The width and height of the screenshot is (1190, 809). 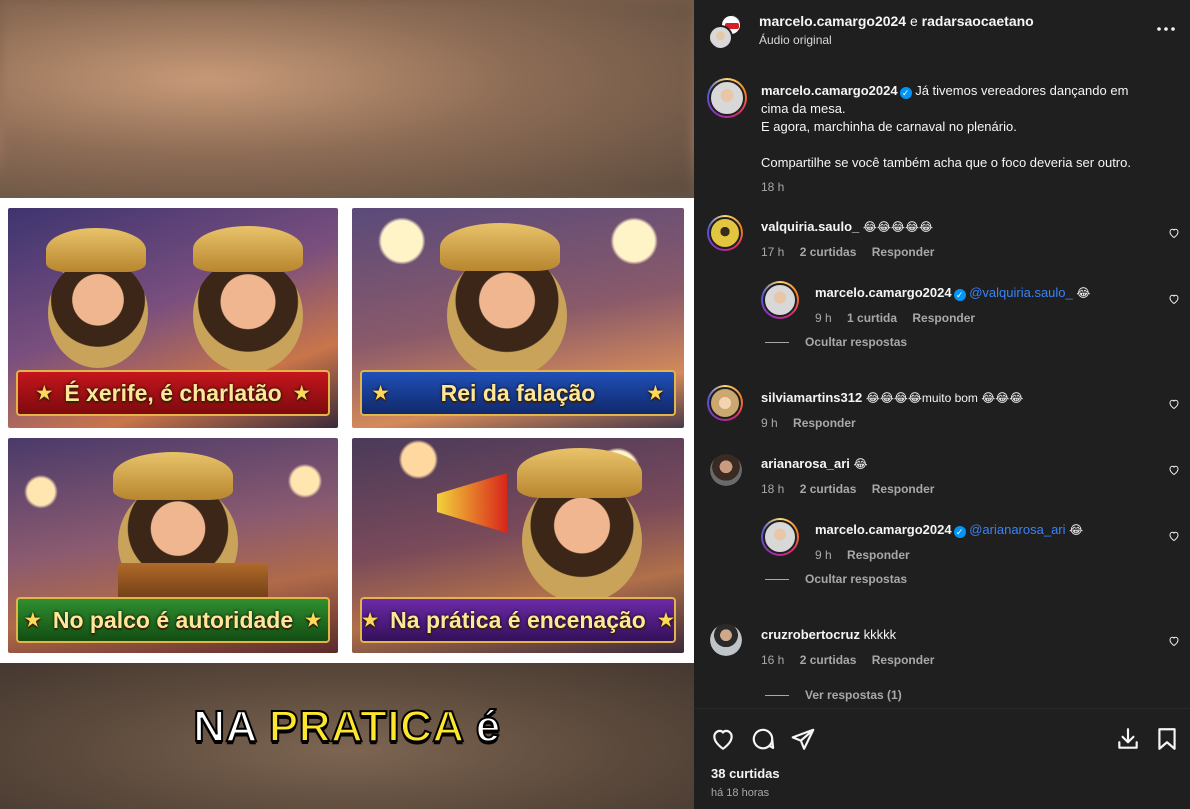 I want to click on banner-4: ★ Na prática é encenação ★, so click(x=518, y=620).